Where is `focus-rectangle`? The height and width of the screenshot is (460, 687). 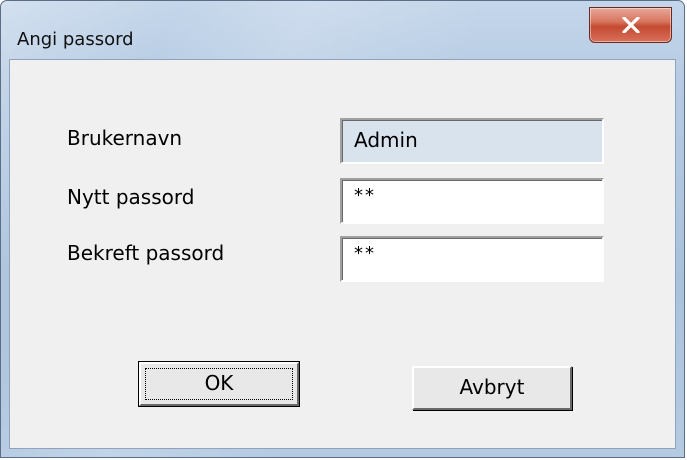
focus-rectangle is located at coordinates (219, 384).